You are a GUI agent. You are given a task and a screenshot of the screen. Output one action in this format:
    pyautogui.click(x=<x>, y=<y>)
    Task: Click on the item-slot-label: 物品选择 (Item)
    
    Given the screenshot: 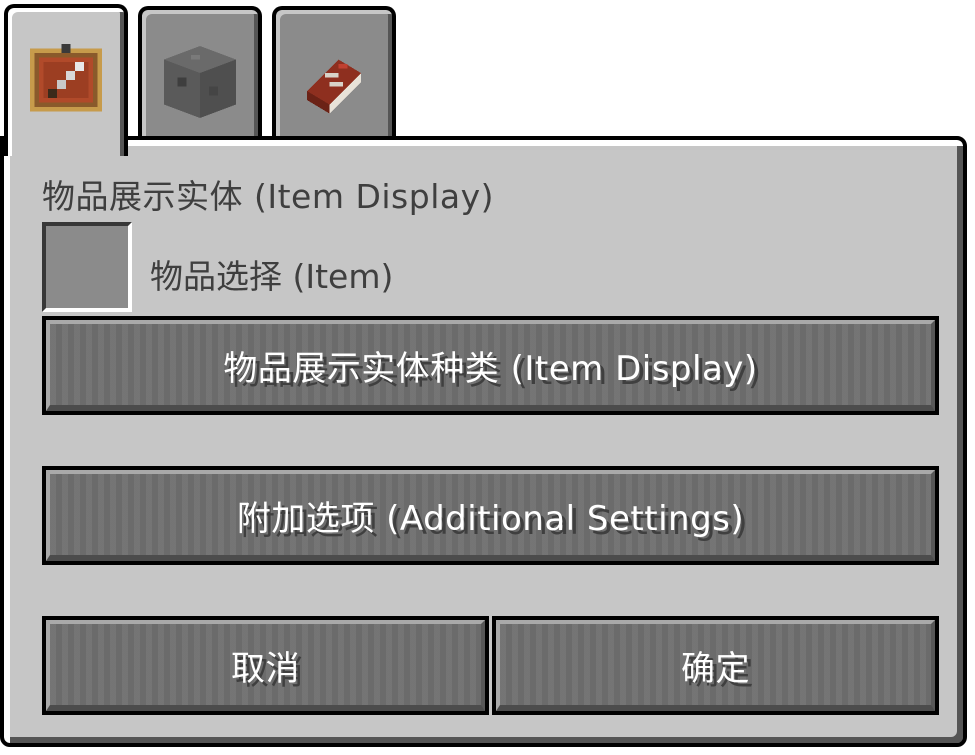 What is the action you would take?
    pyautogui.click(x=272, y=276)
    